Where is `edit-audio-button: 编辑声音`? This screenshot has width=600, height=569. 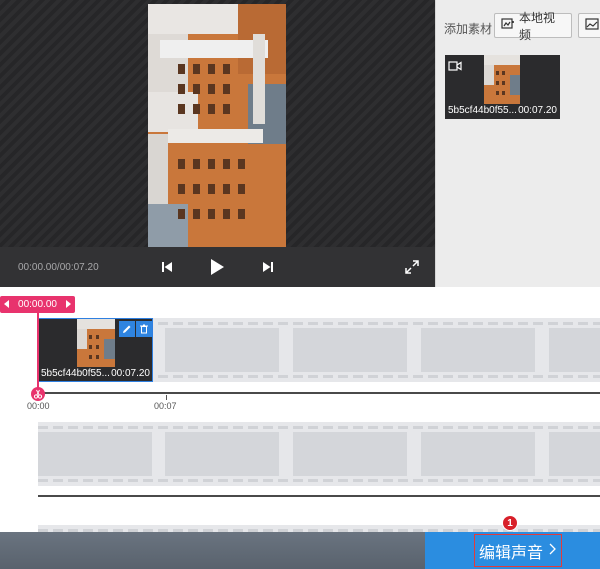
edit-audio-button: 编辑声音 is located at coordinates (512, 550).